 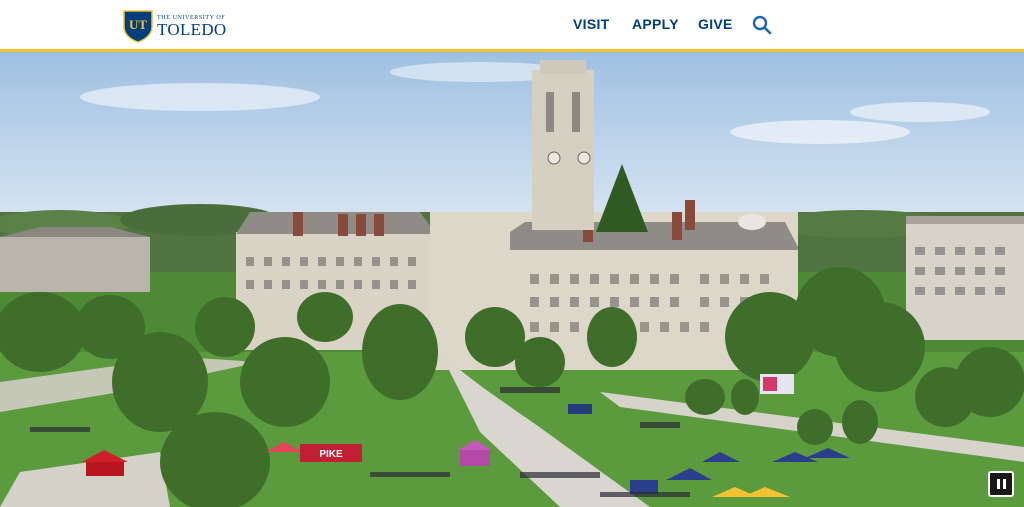 I want to click on university-logo: UT THE UNIVERSITY OF TOLEDO, so click(x=174, y=26).